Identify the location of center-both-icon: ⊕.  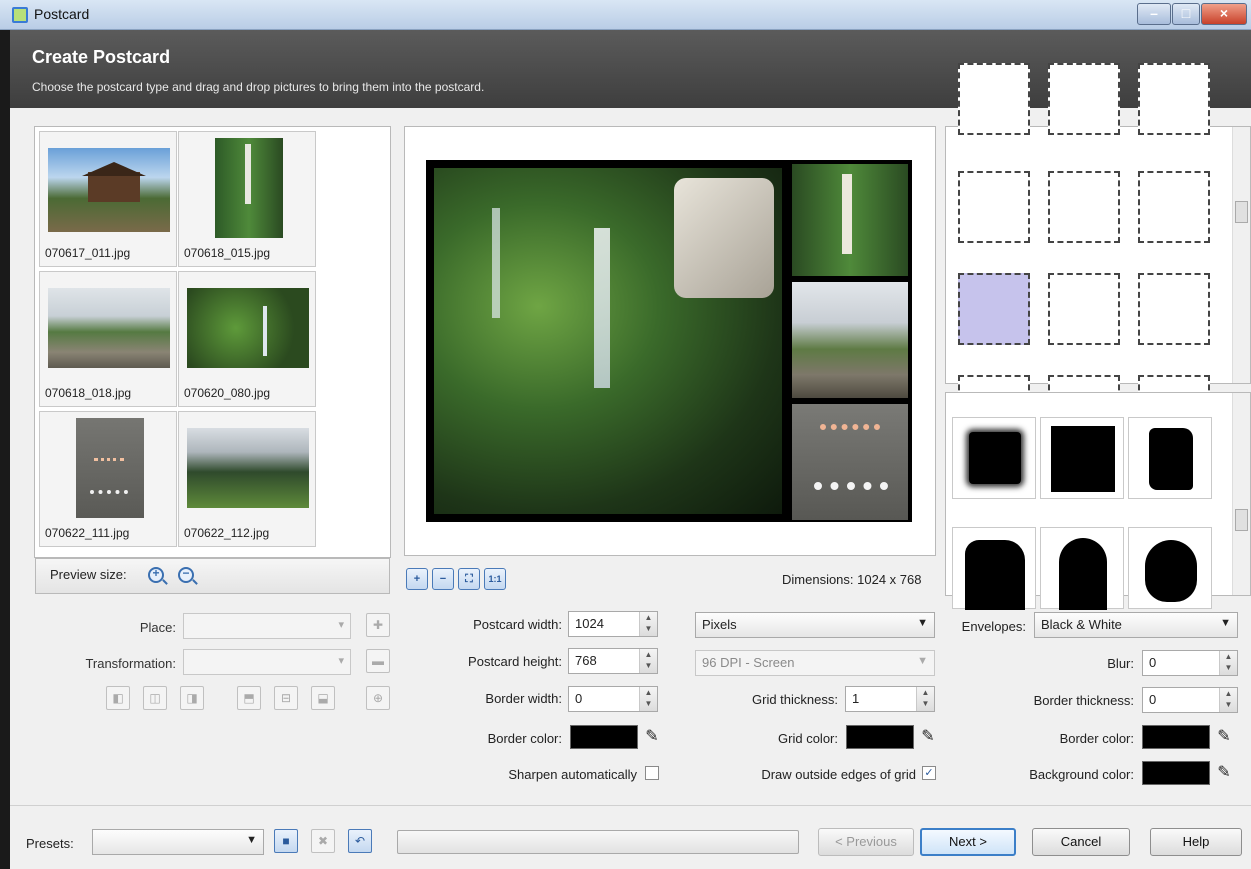
(378, 698).